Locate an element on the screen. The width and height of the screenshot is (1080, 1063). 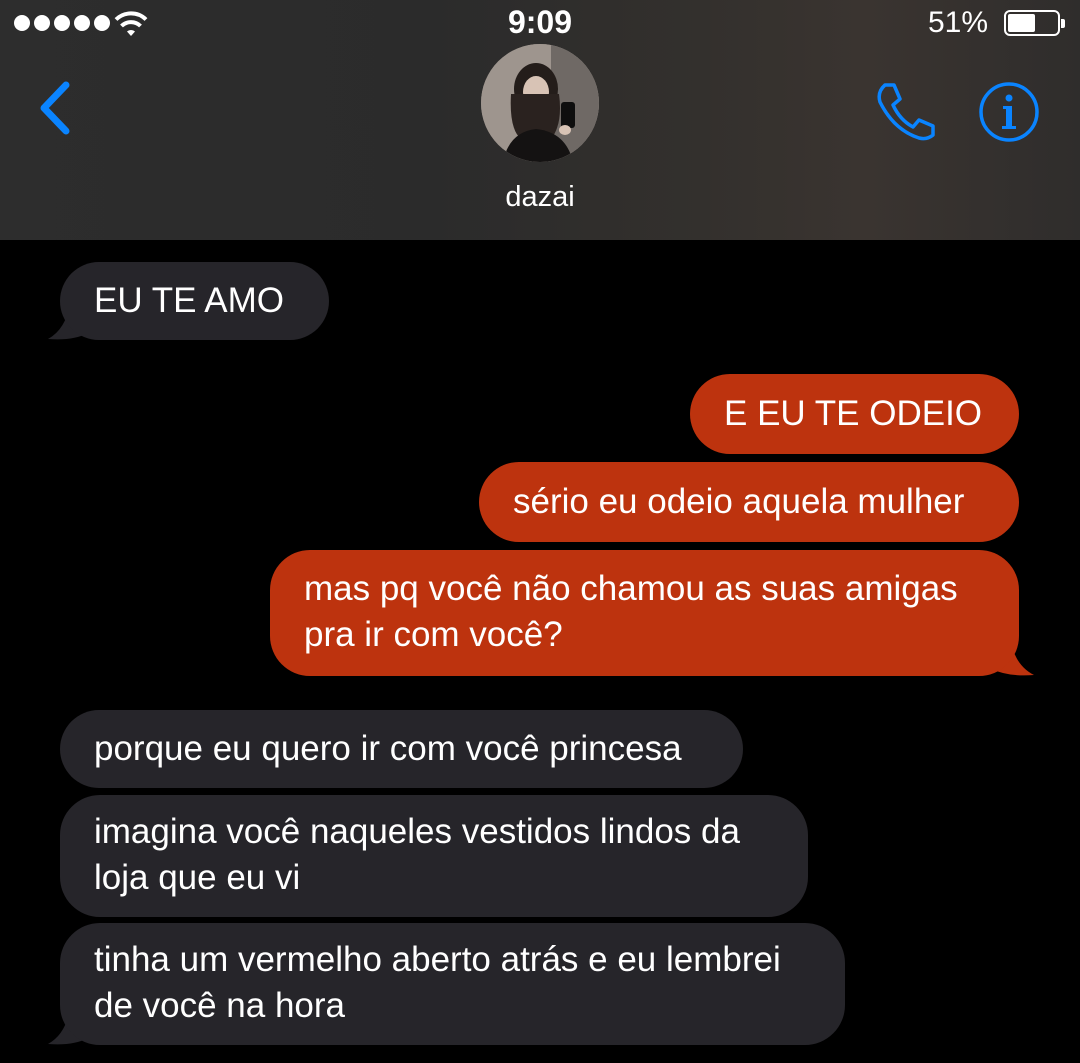
message-text-line: de você na hora is located at coordinates (220, 1005).